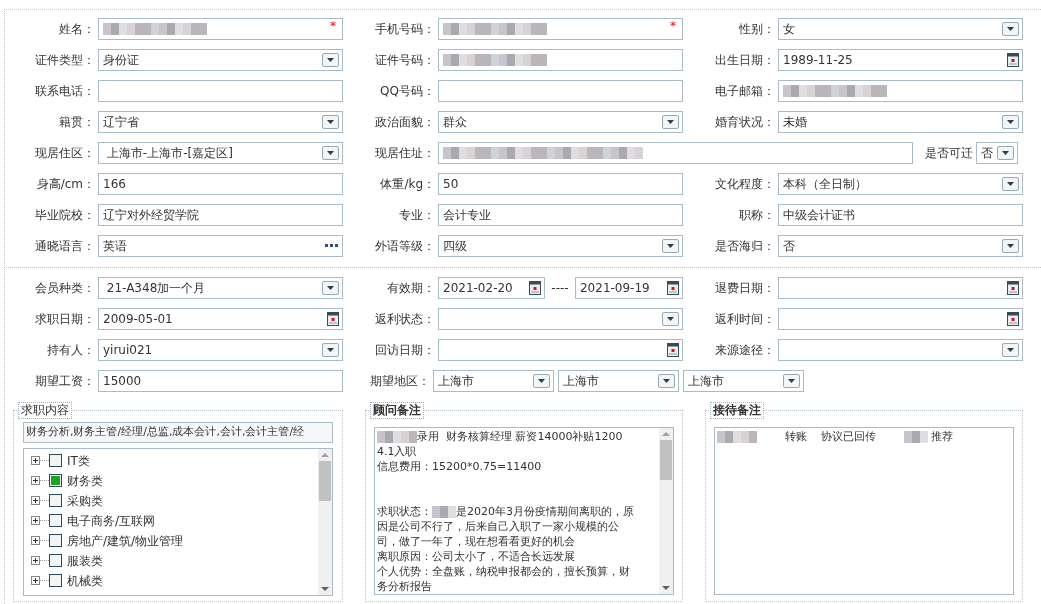  Describe the element at coordinates (85, 580) in the screenshot. I see `tree-item: 机械类` at that location.